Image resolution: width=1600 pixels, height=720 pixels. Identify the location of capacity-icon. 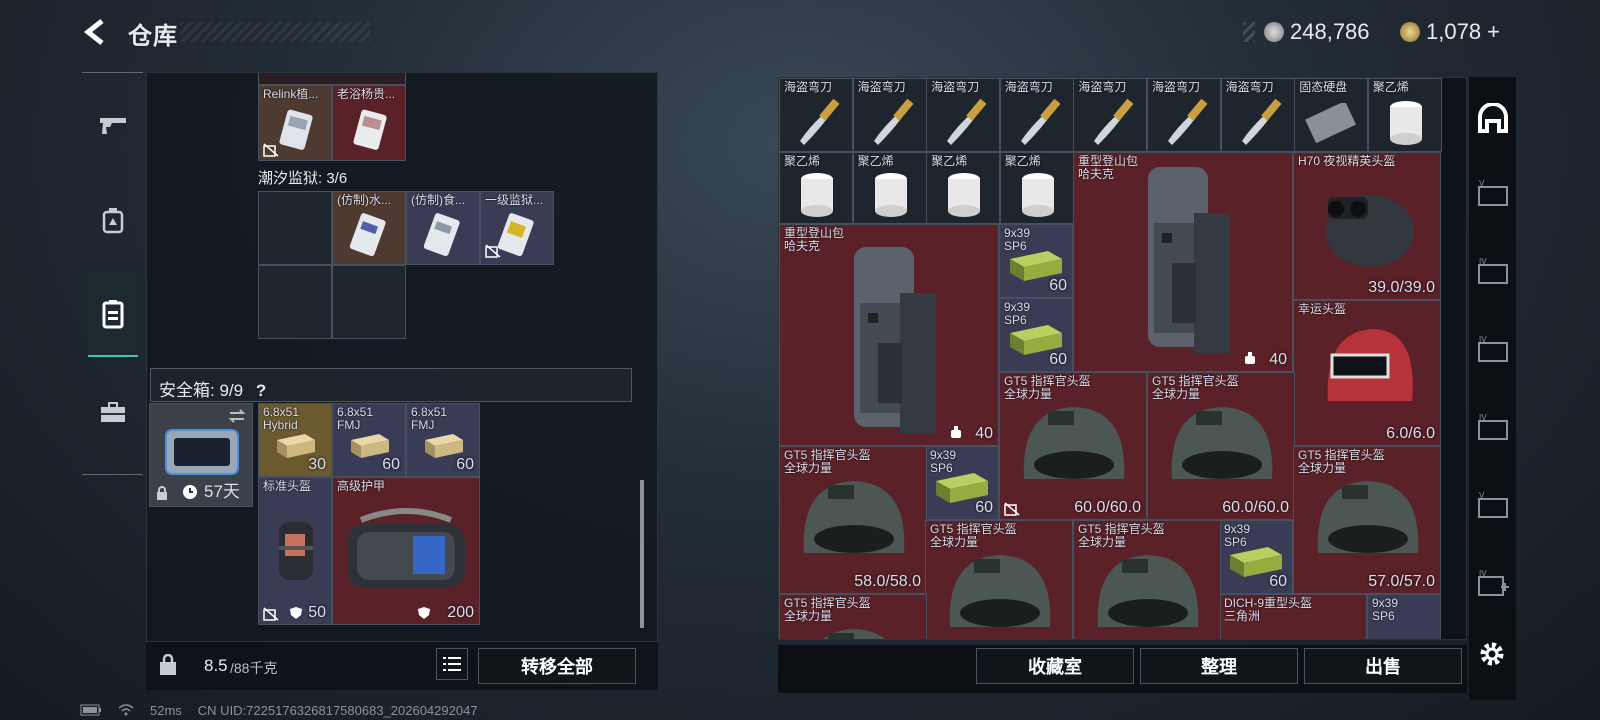
(956, 432).